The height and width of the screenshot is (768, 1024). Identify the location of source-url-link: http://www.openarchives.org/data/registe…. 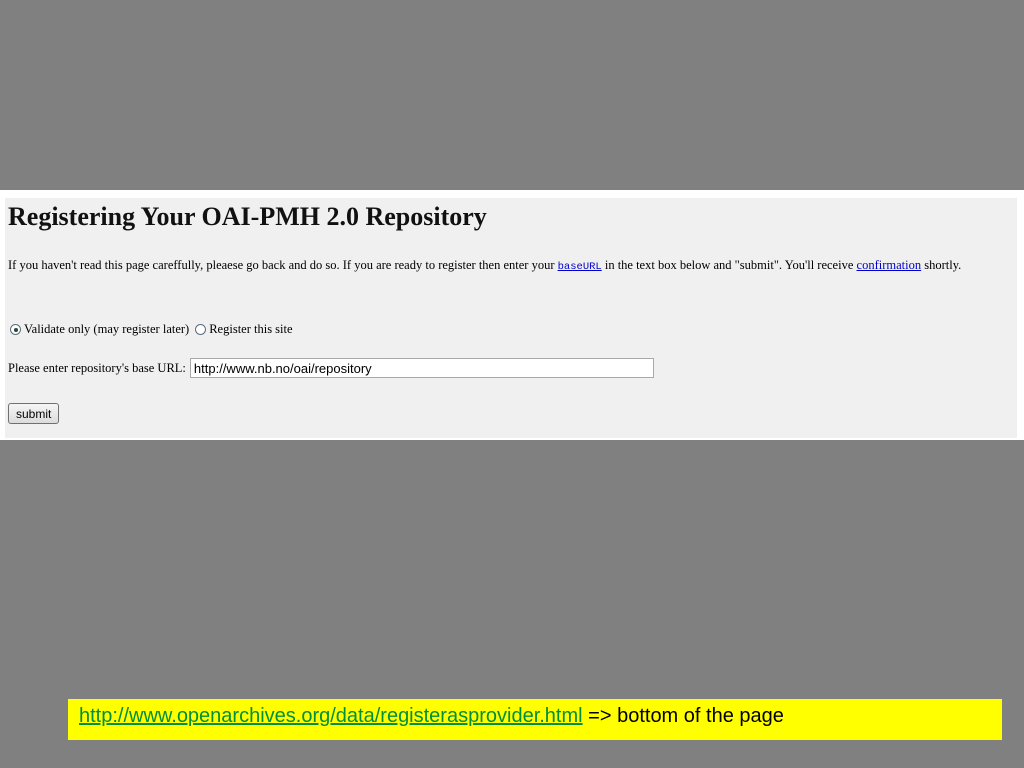
(331, 716).